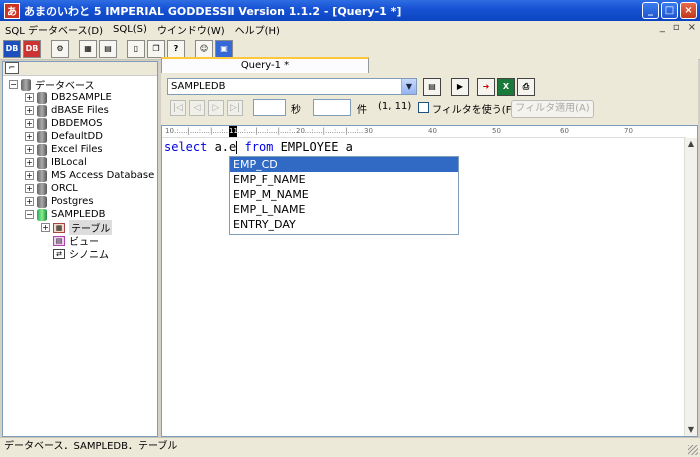 The image size is (700, 457). What do you see at coordinates (552, 109) in the screenshot?
I see `apply-filter-button: フィルタ適用(A)` at bounding box center [552, 109].